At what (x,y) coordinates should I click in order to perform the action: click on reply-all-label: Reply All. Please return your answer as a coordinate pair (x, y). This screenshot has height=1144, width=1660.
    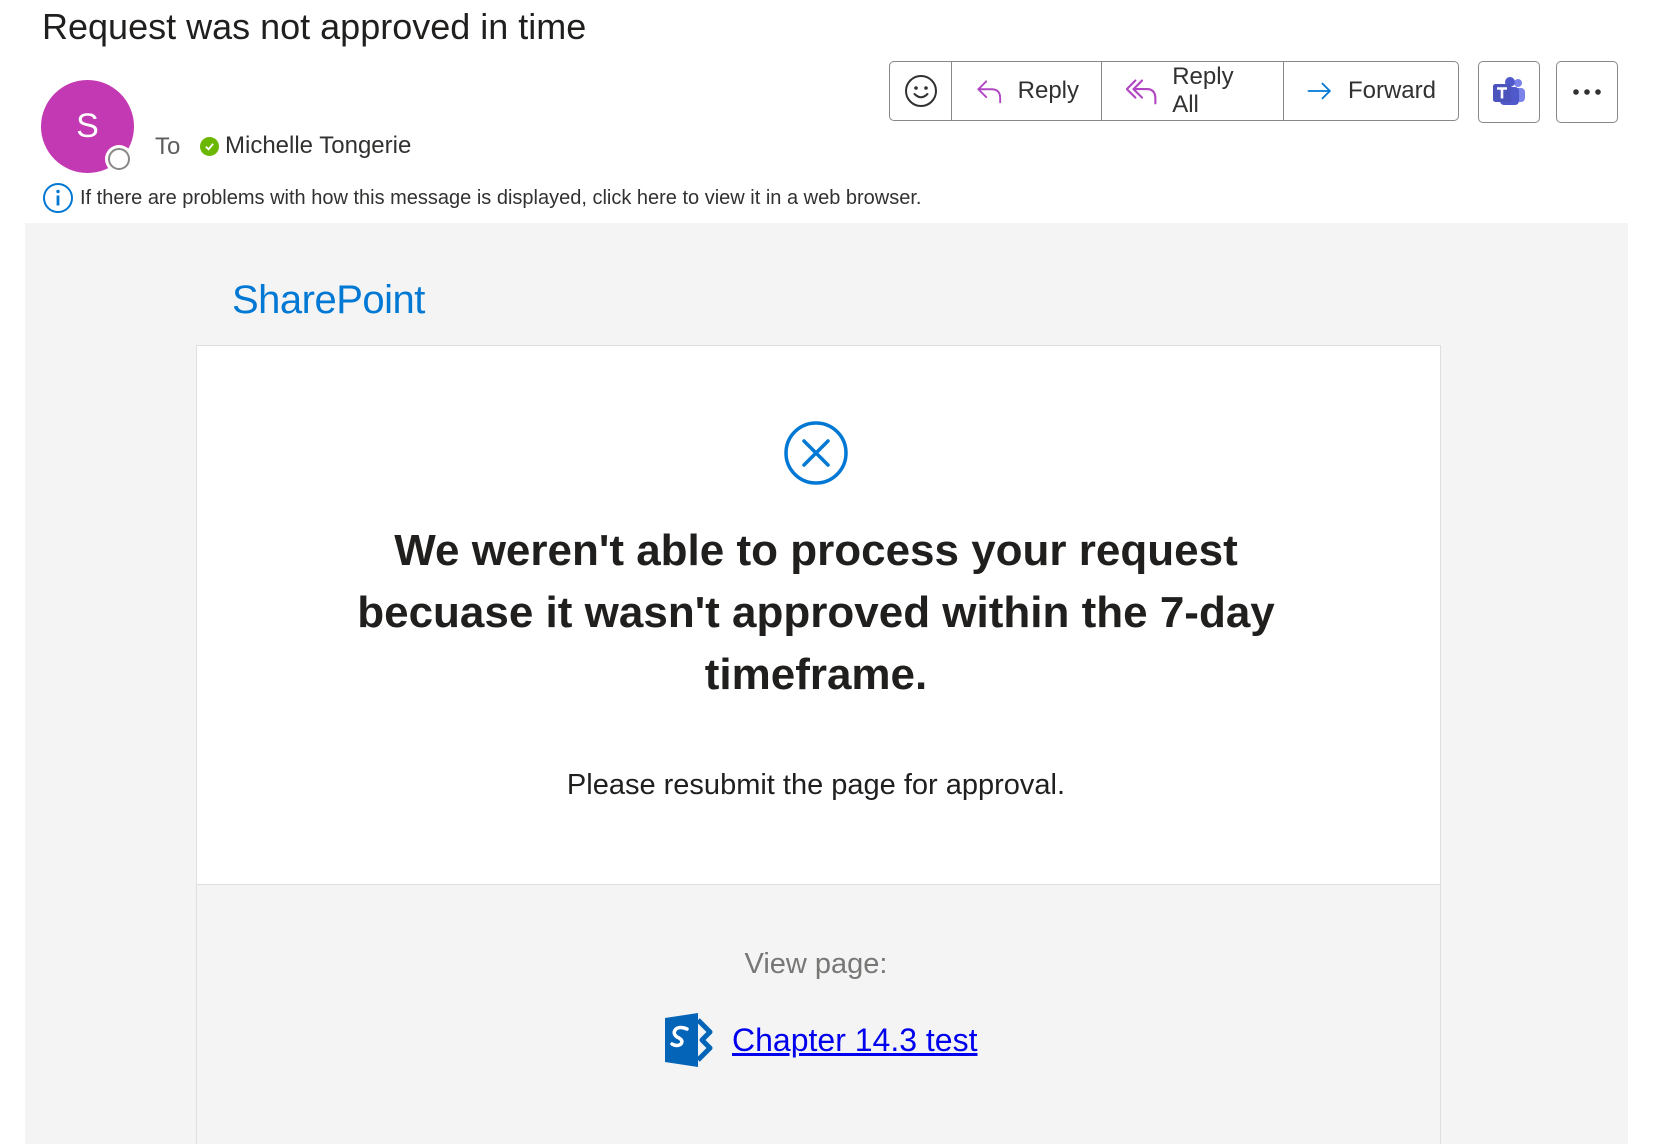
    Looking at the image, I should click on (1203, 90).